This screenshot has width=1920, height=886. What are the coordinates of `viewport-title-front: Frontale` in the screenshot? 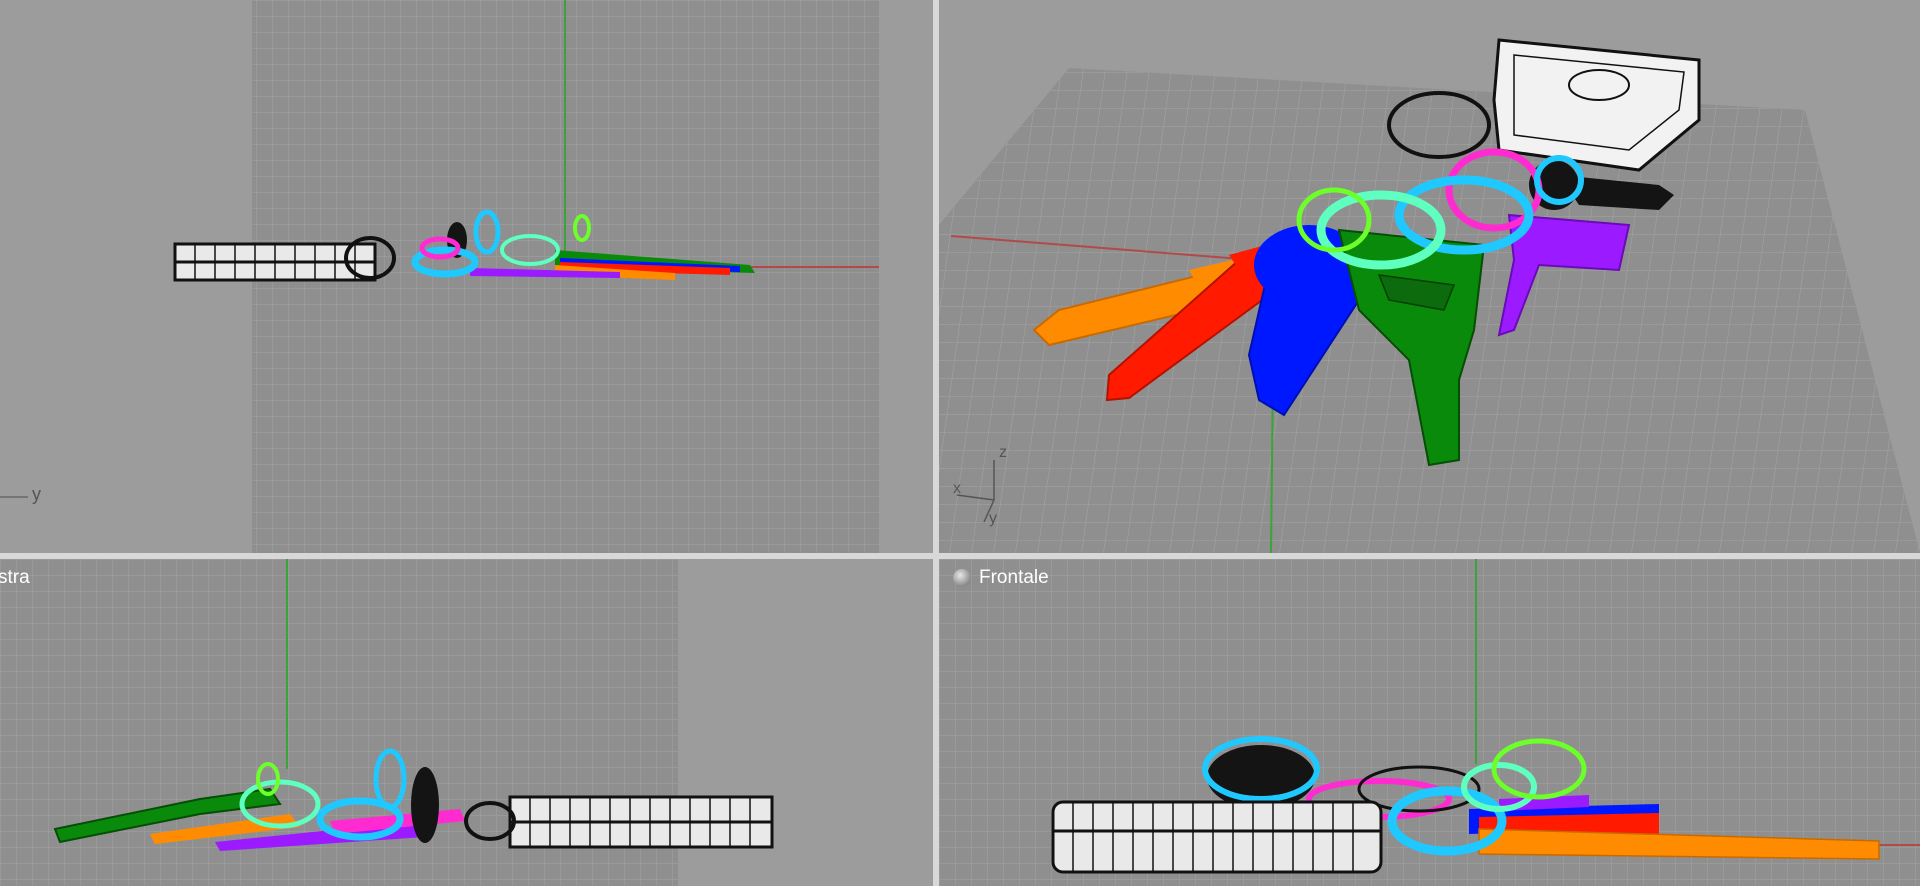 It's located at (1001, 578).